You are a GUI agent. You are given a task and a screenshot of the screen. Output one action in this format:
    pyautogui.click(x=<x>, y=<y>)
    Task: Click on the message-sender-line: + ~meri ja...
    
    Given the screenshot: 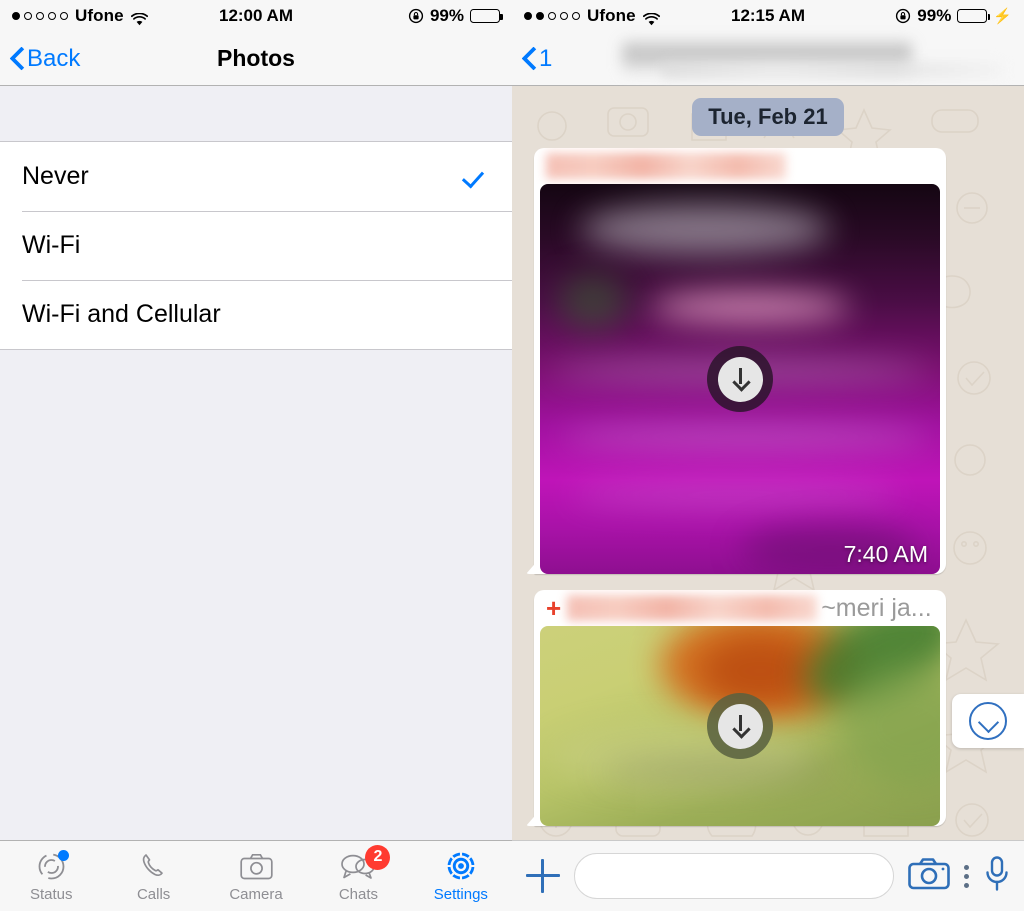 What is the action you would take?
    pyautogui.click(x=740, y=608)
    